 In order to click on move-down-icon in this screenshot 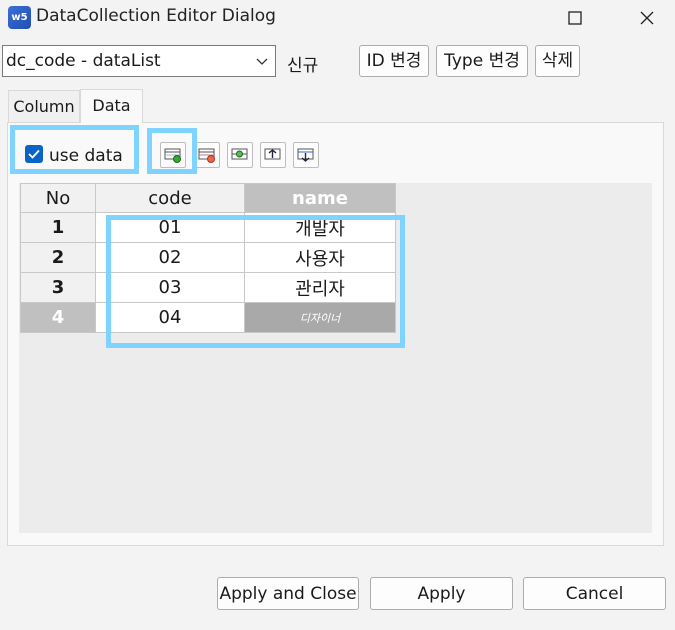, I will do `click(305, 155)`.